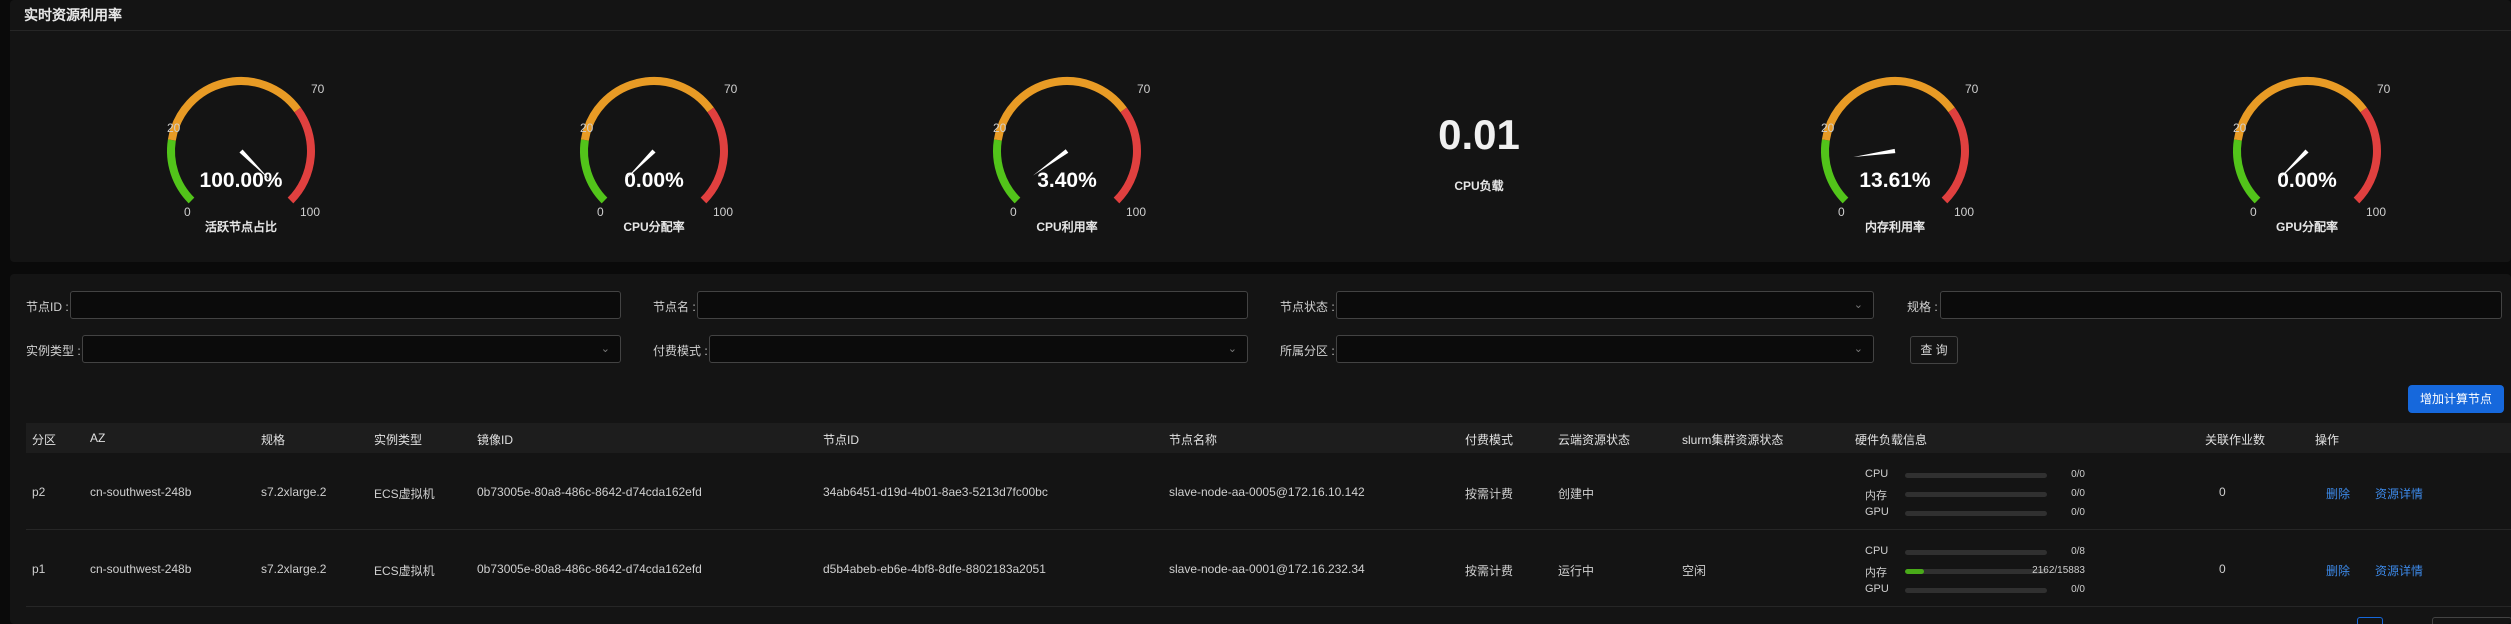 Image resolution: width=2511 pixels, height=624 pixels. Describe the element at coordinates (39, 569) in the screenshot. I see `cell-partition: p1` at that location.